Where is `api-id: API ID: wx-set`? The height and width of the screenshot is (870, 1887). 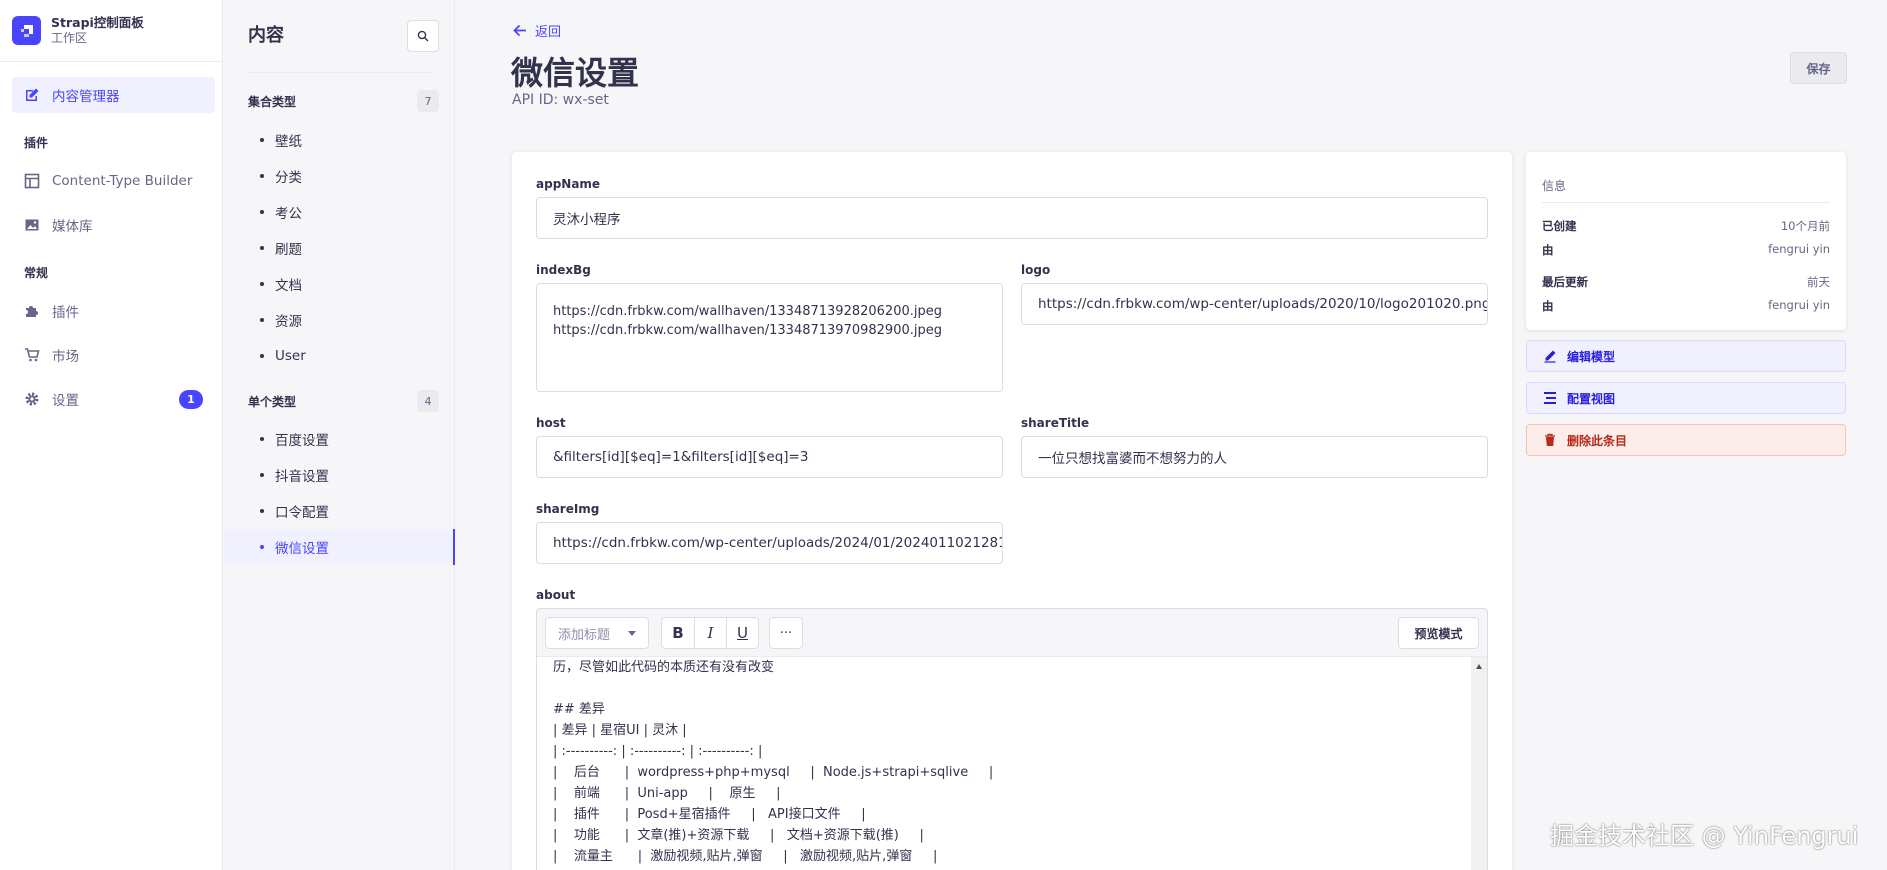
api-id: API ID: wx-set is located at coordinates (560, 100).